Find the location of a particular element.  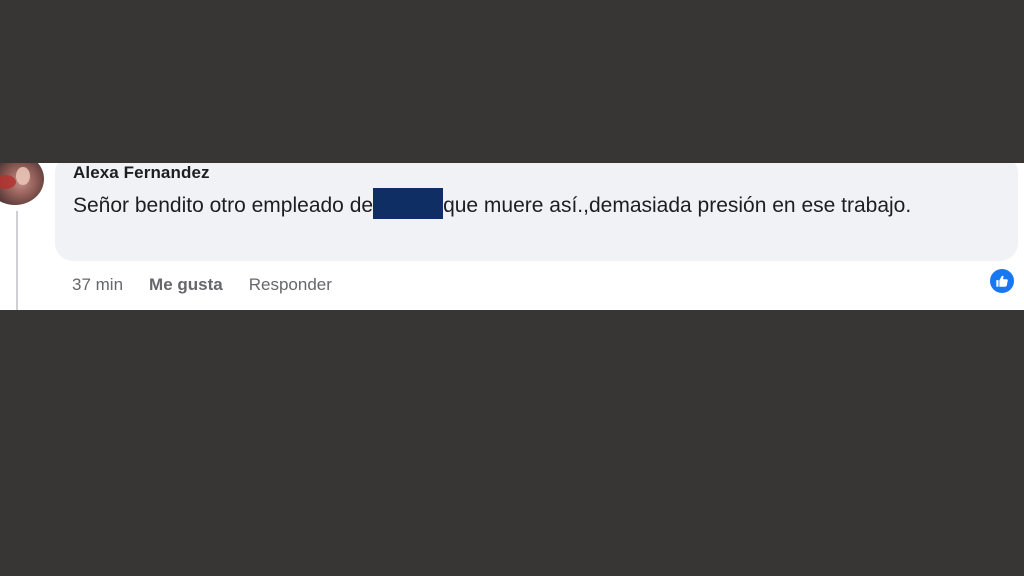

redaction-box is located at coordinates (408, 203).